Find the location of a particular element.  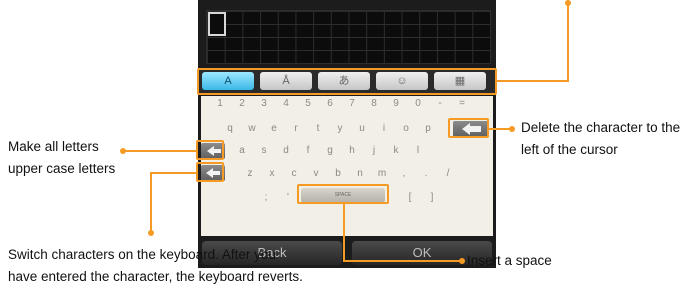

delete-callout-line2: left of the cursor is located at coordinates (569, 149).